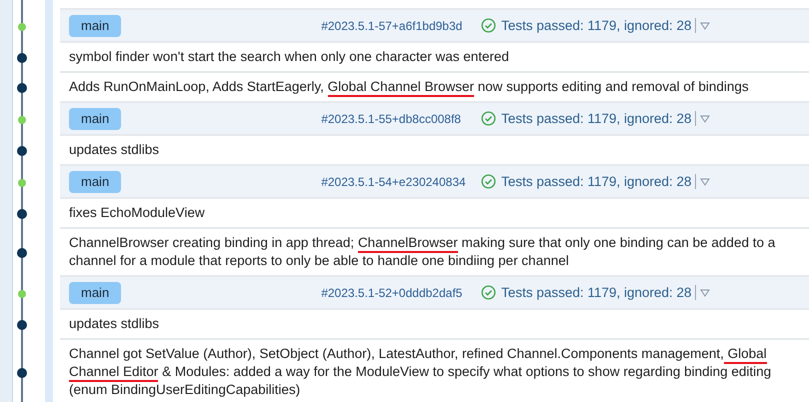 Image resolution: width=809 pixels, height=402 pixels. Describe the element at coordinates (137, 213) in the screenshot. I see `commit-message: fixes EchoModuleView` at that location.